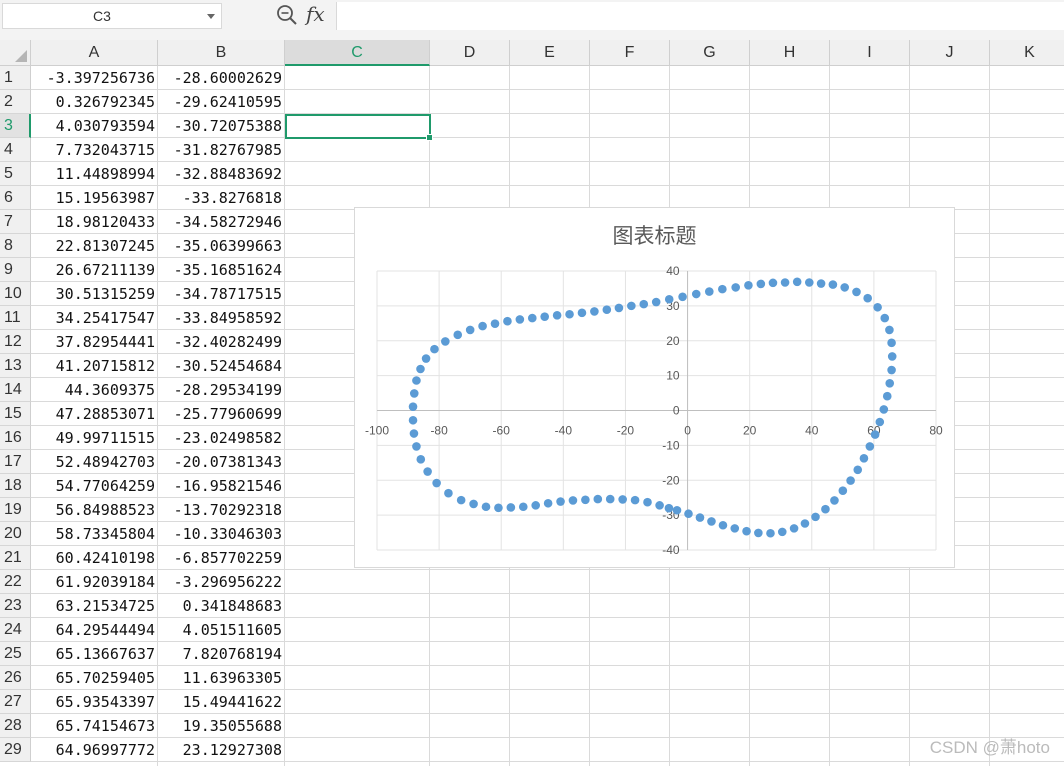 The width and height of the screenshot is (1064, 766). I want to click on cell-a: 4.030793594, so click(94, 126).